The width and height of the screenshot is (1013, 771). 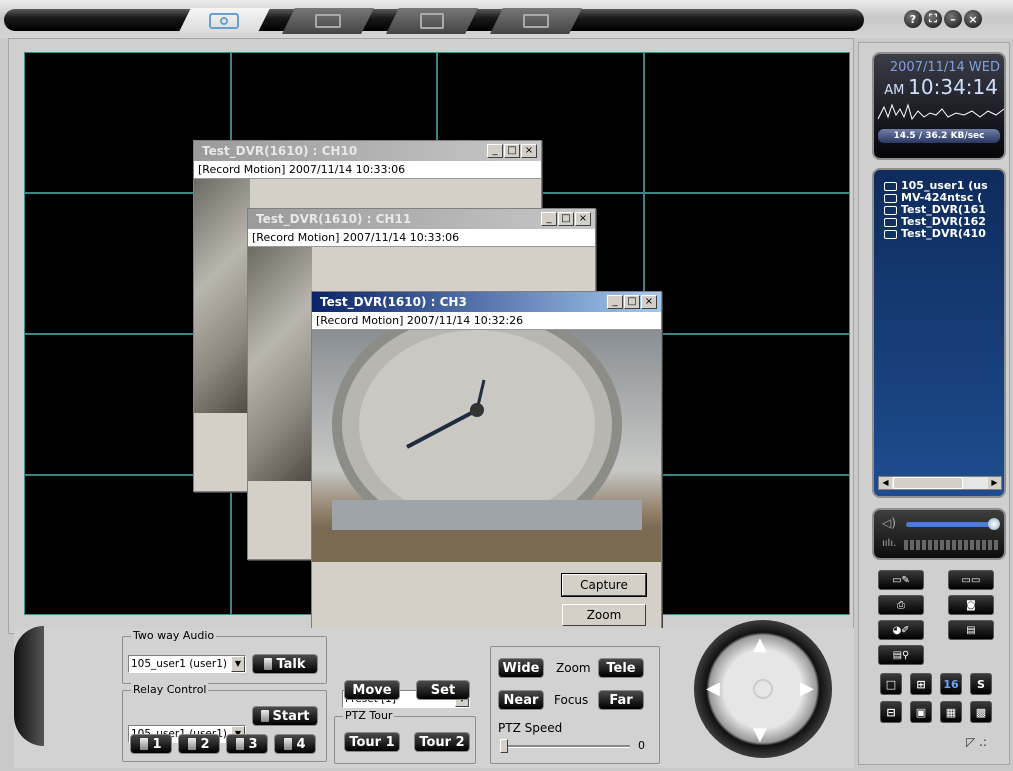 I want to click on search-document-icon: ▤⚲, so click(x=901, y=655).